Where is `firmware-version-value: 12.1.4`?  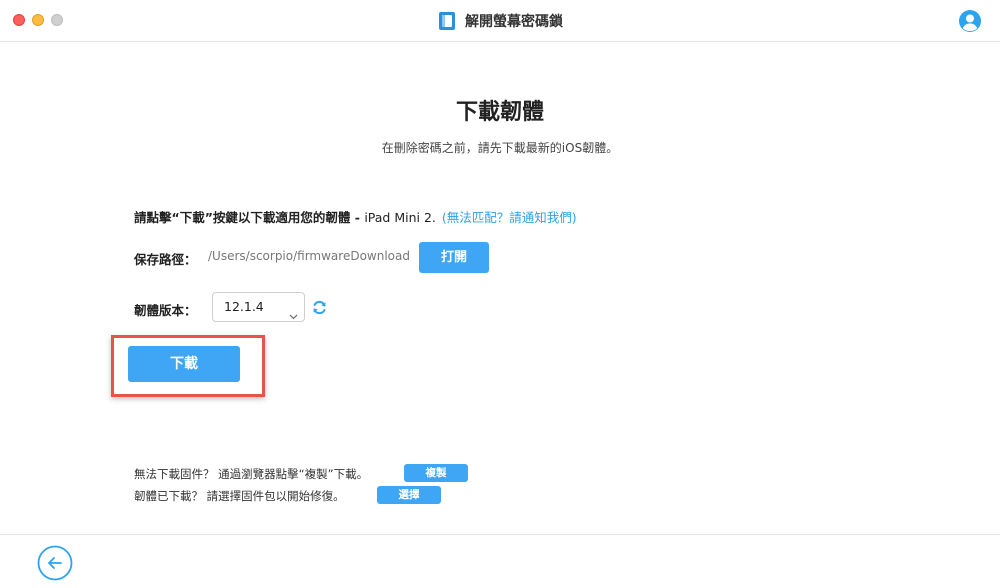 firmware-version-value: 12.1.4 is located at coordinates (244, 306).